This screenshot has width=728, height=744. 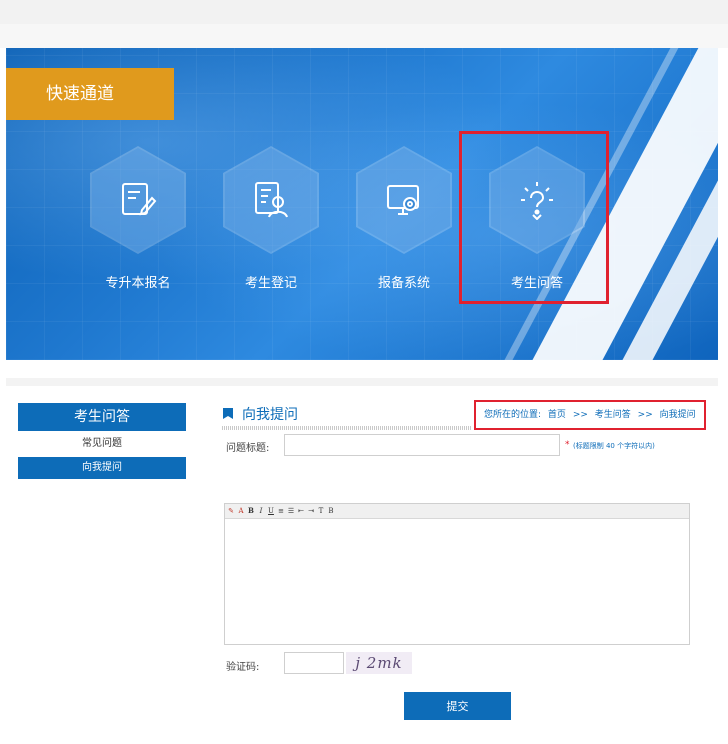 What do you see at coordinates (613, 415) in the screenshot?
I see `breadcrumb-section: 考生问答` at bounding box center [613, 415].